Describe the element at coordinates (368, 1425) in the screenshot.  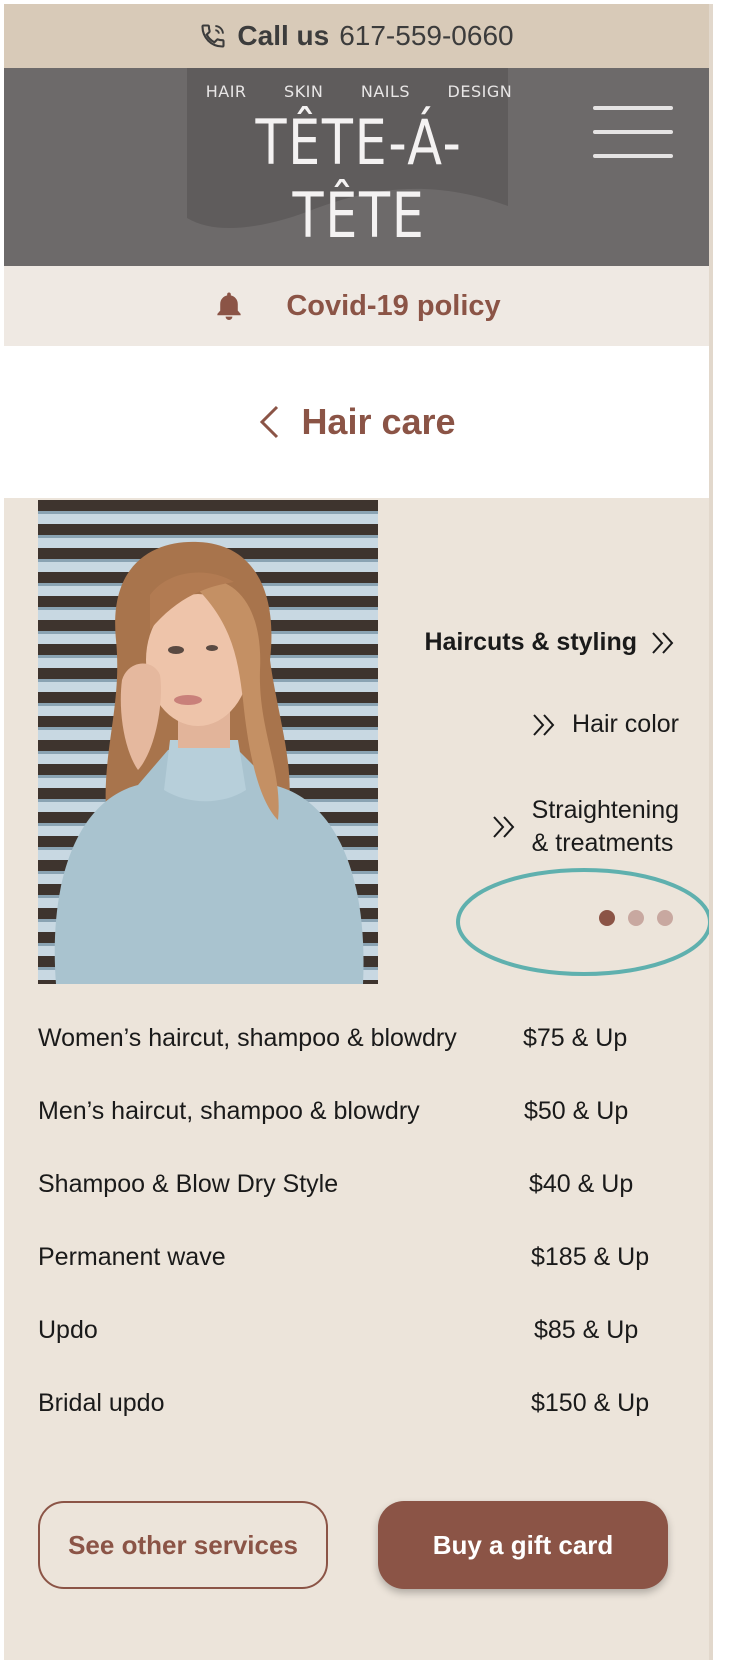
I see `price-row: Bridal updo $150 & Up` at that location.